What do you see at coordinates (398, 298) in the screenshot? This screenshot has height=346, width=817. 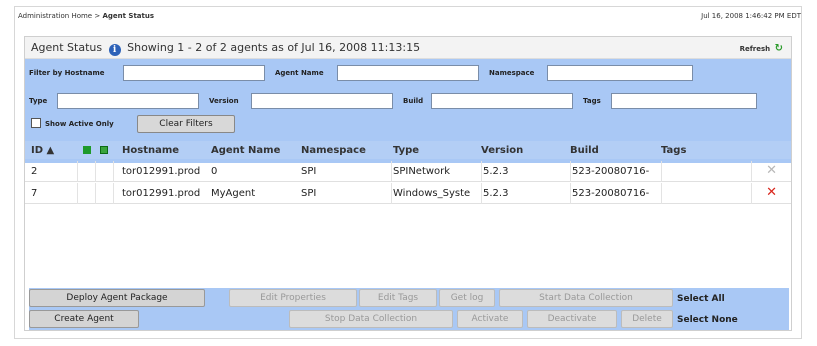 I see `edit-tags-button: Edit Tags` at bounding box center [398, 298].